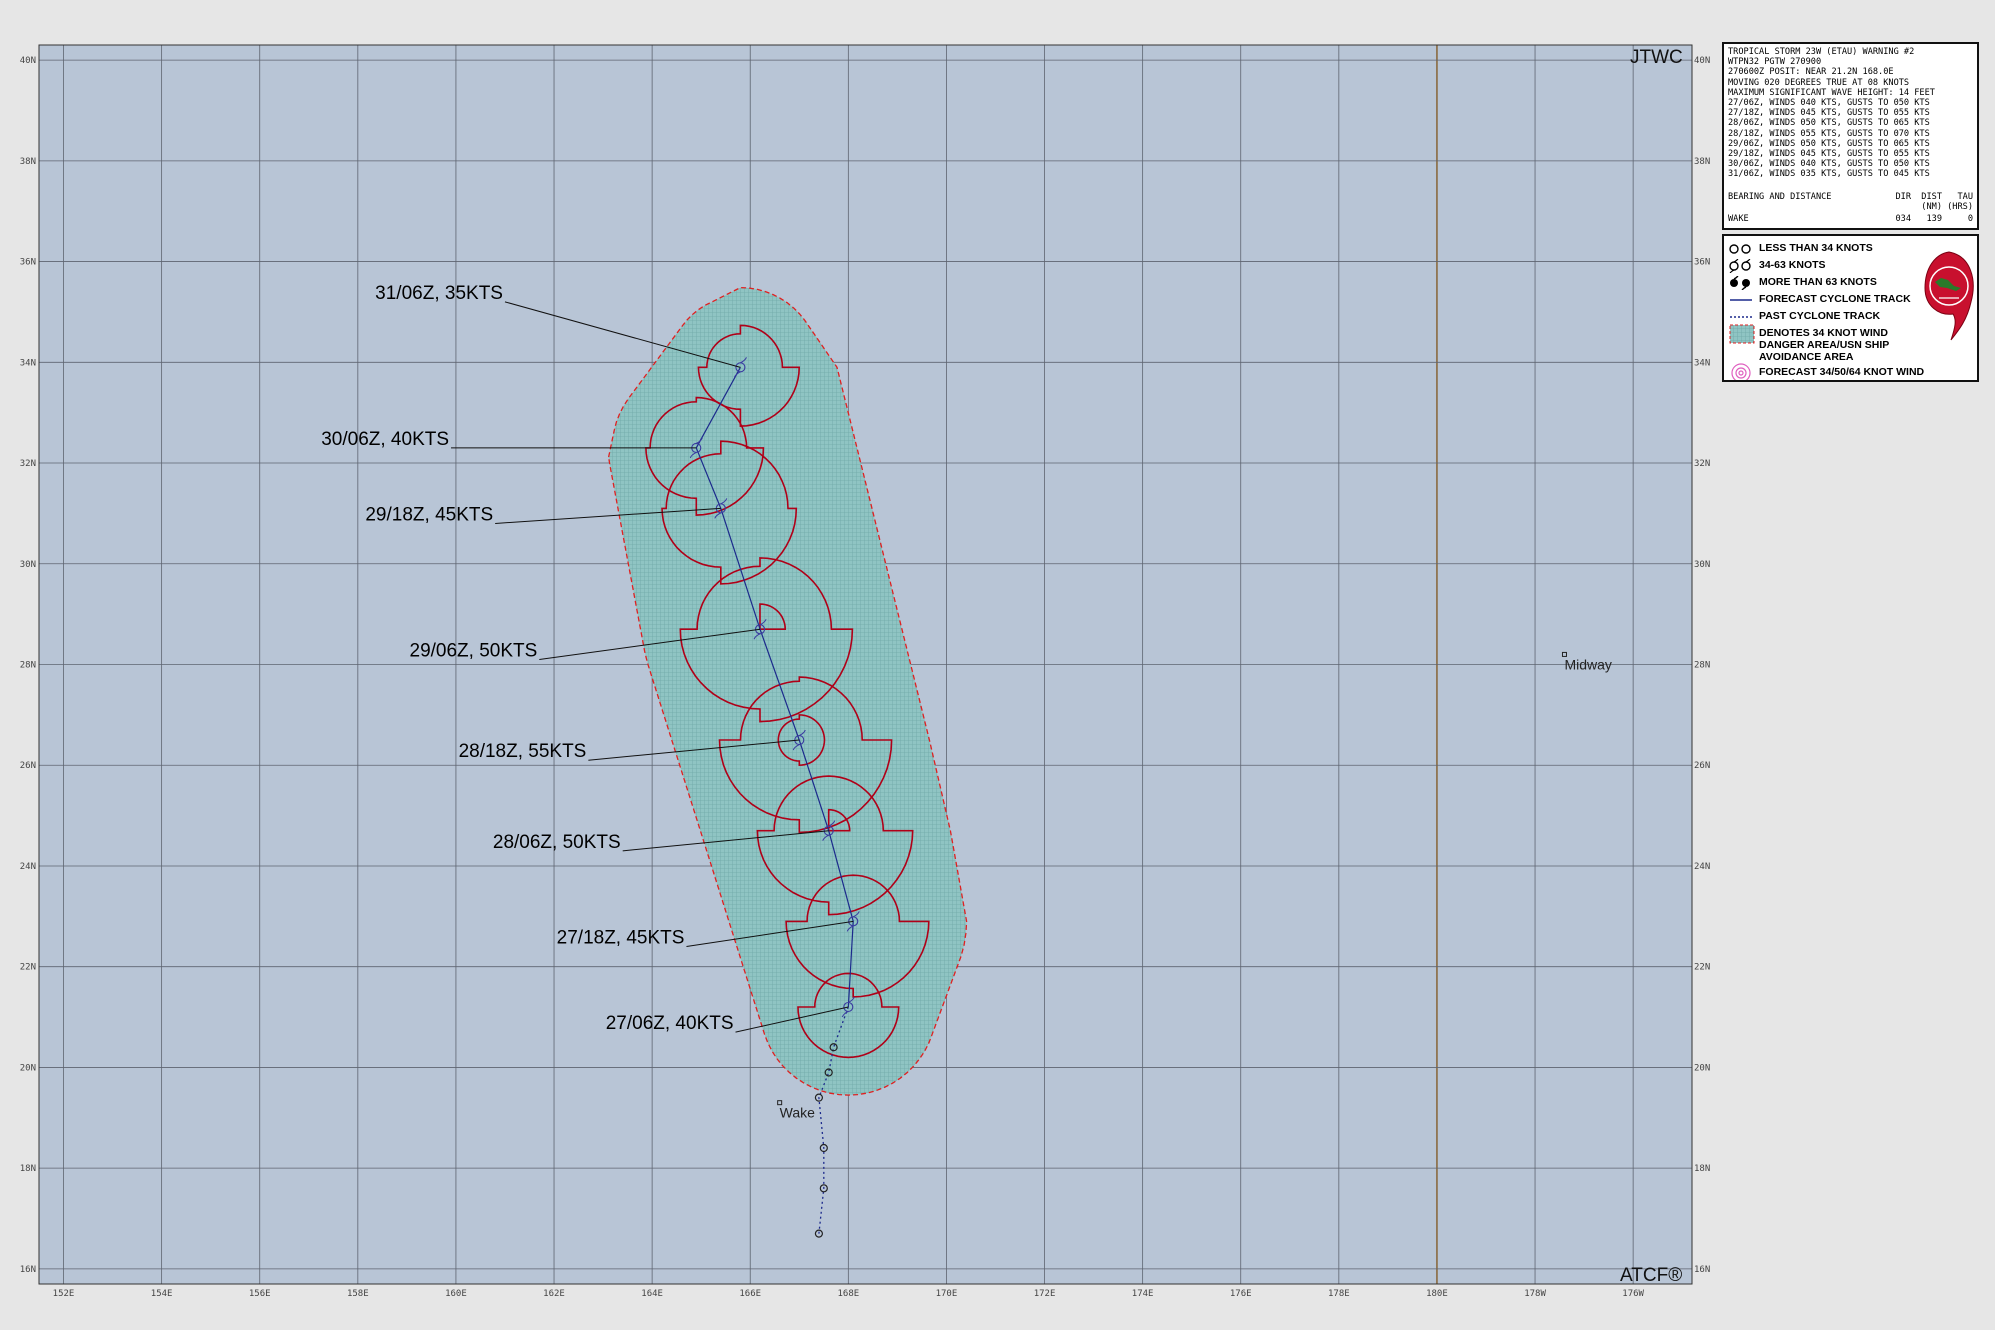 The width and height of the screenshot is (1995, 1330). What do you see at coordinates (1339, 1294) in the screenshot?
I see `lon-label: 178E` at bounding box center [1339, 1294].